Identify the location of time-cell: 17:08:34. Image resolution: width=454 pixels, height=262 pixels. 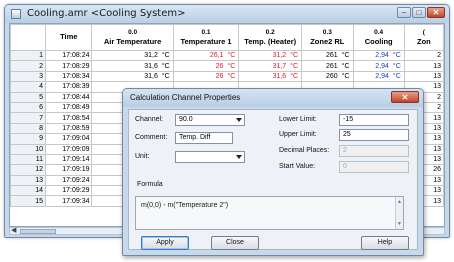
(69, 76).